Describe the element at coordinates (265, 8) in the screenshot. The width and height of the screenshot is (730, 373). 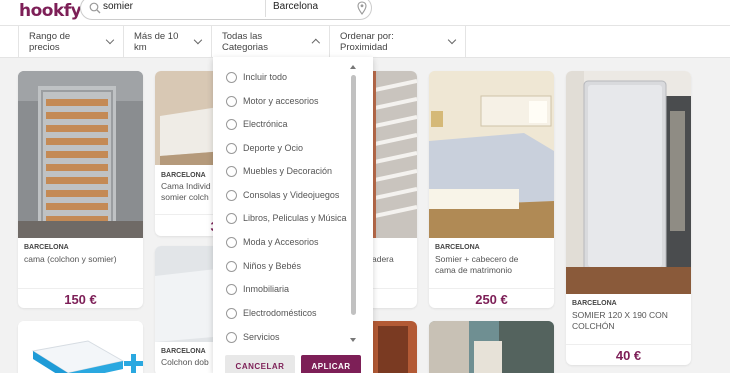
I see `search-divider` at that location.